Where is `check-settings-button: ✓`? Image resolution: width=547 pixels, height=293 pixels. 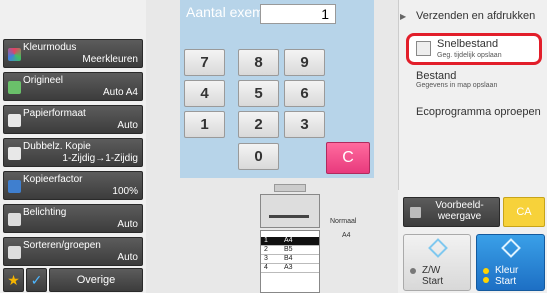
check-settings-button: ✓ is located at coordinates (36, 280).